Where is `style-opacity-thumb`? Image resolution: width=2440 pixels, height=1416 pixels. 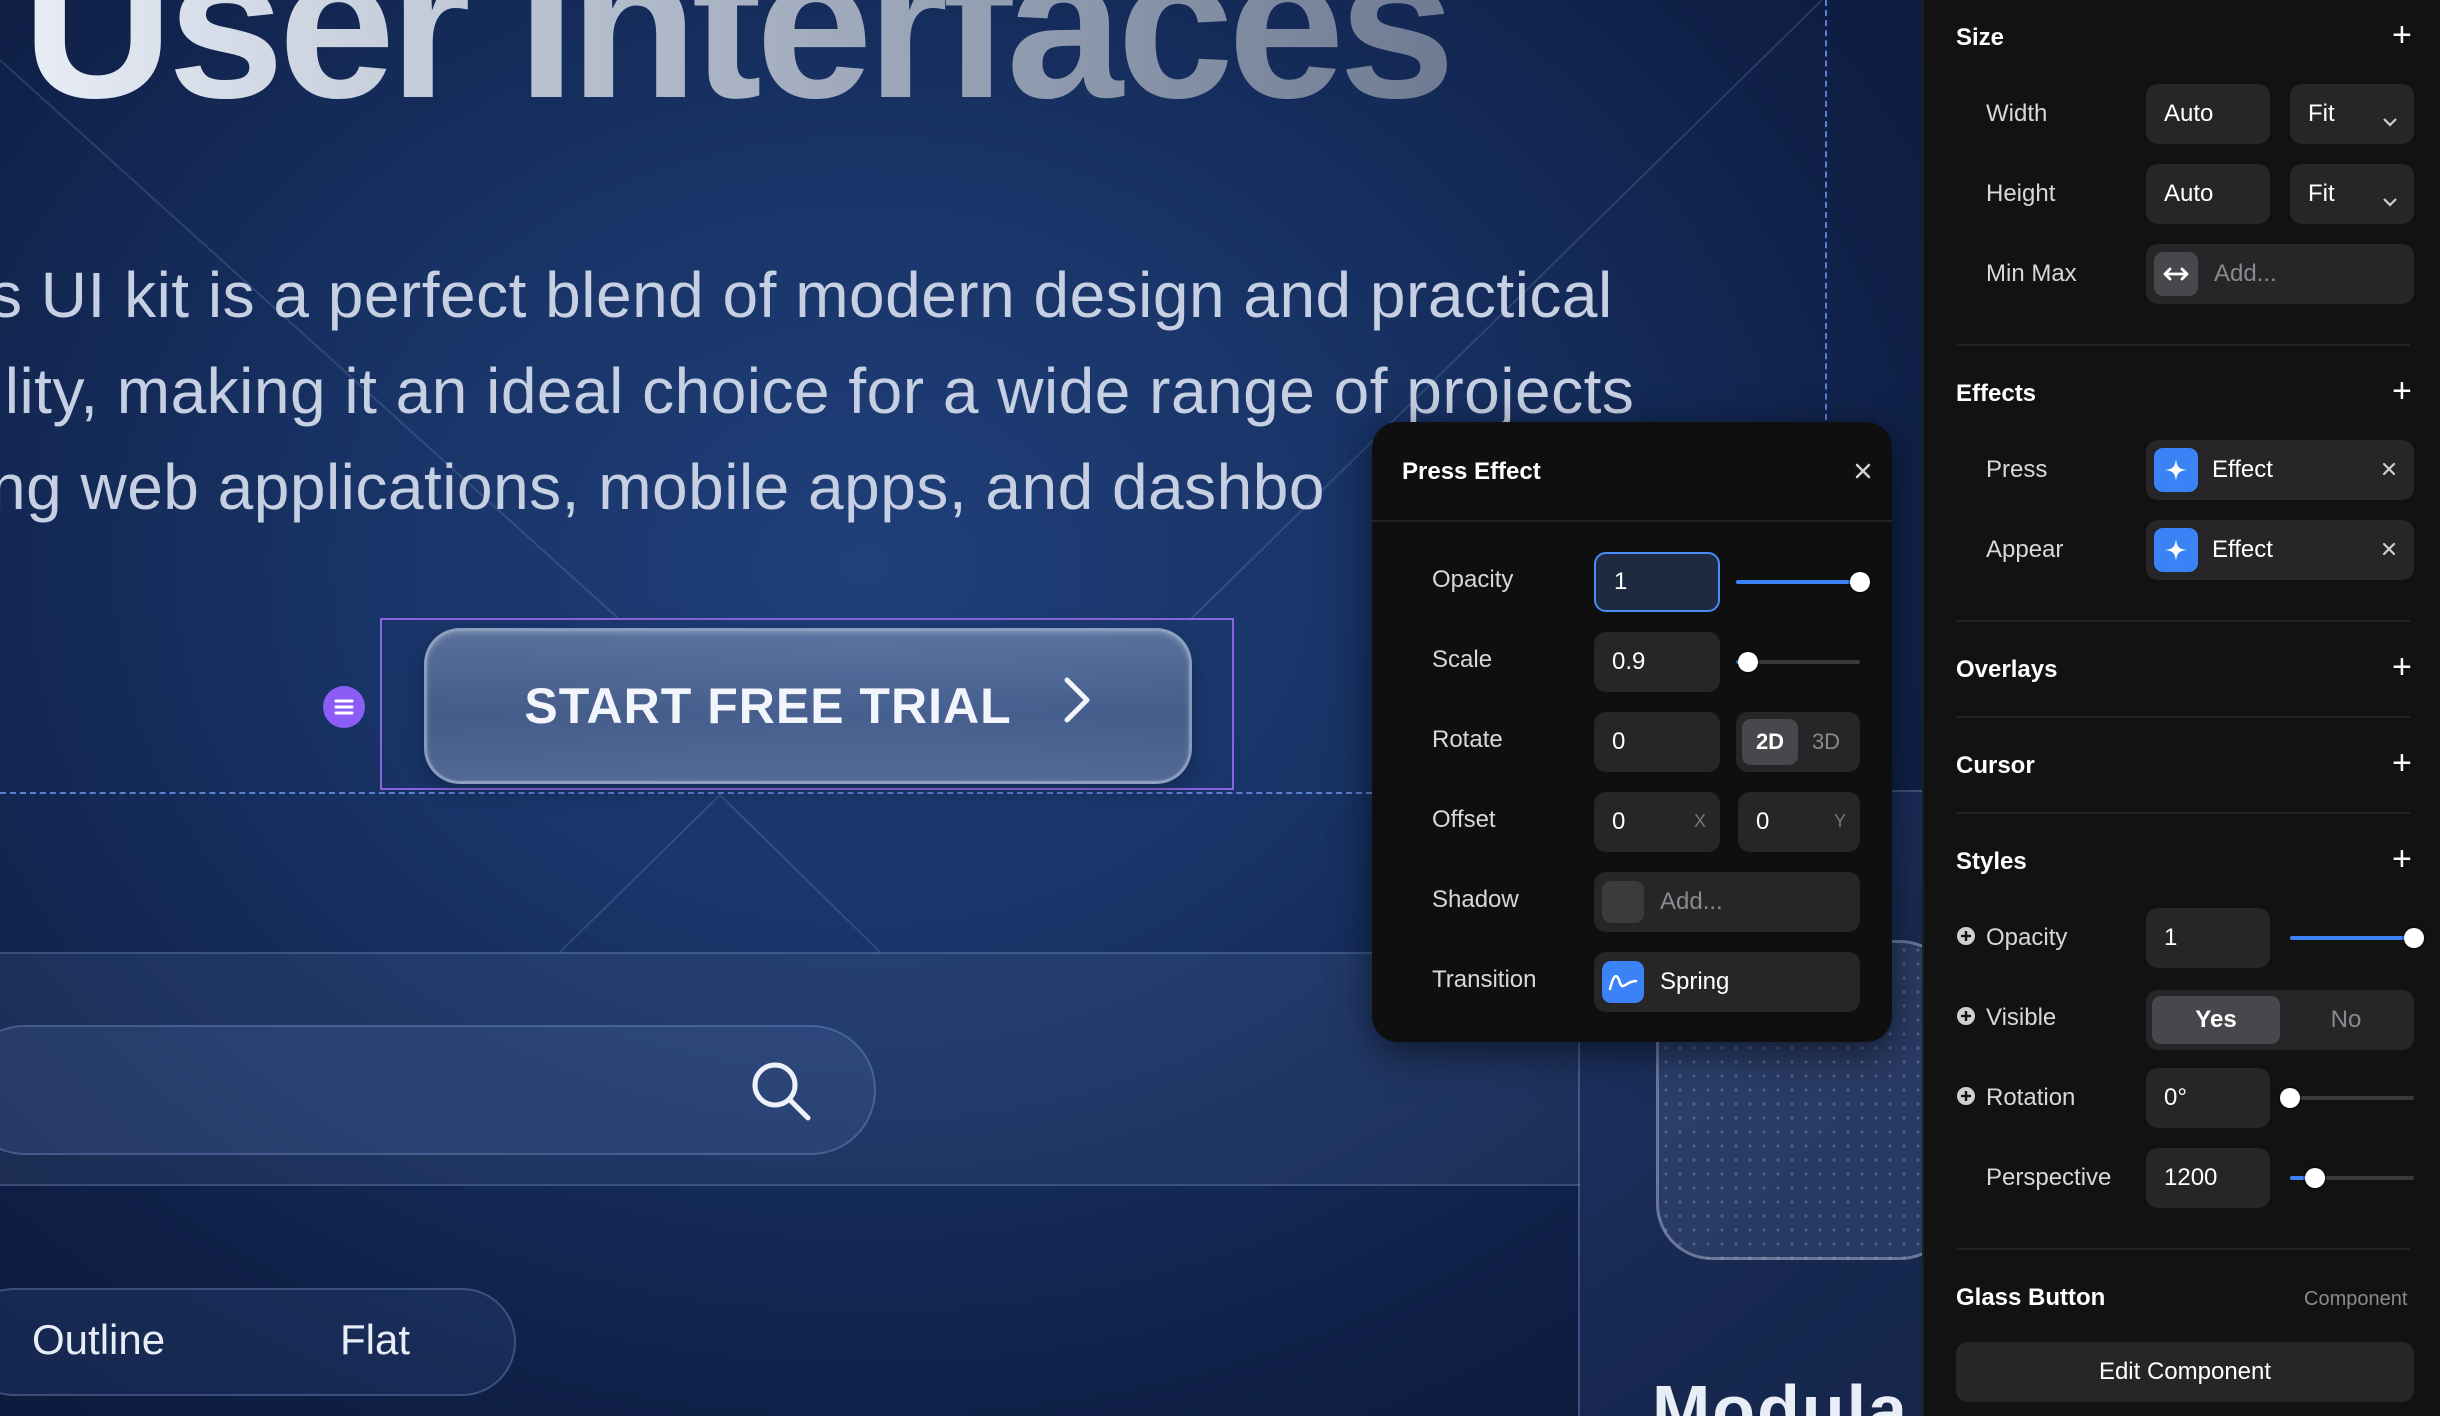
style-opacity-thumb is located at coordinates (2414, 938).